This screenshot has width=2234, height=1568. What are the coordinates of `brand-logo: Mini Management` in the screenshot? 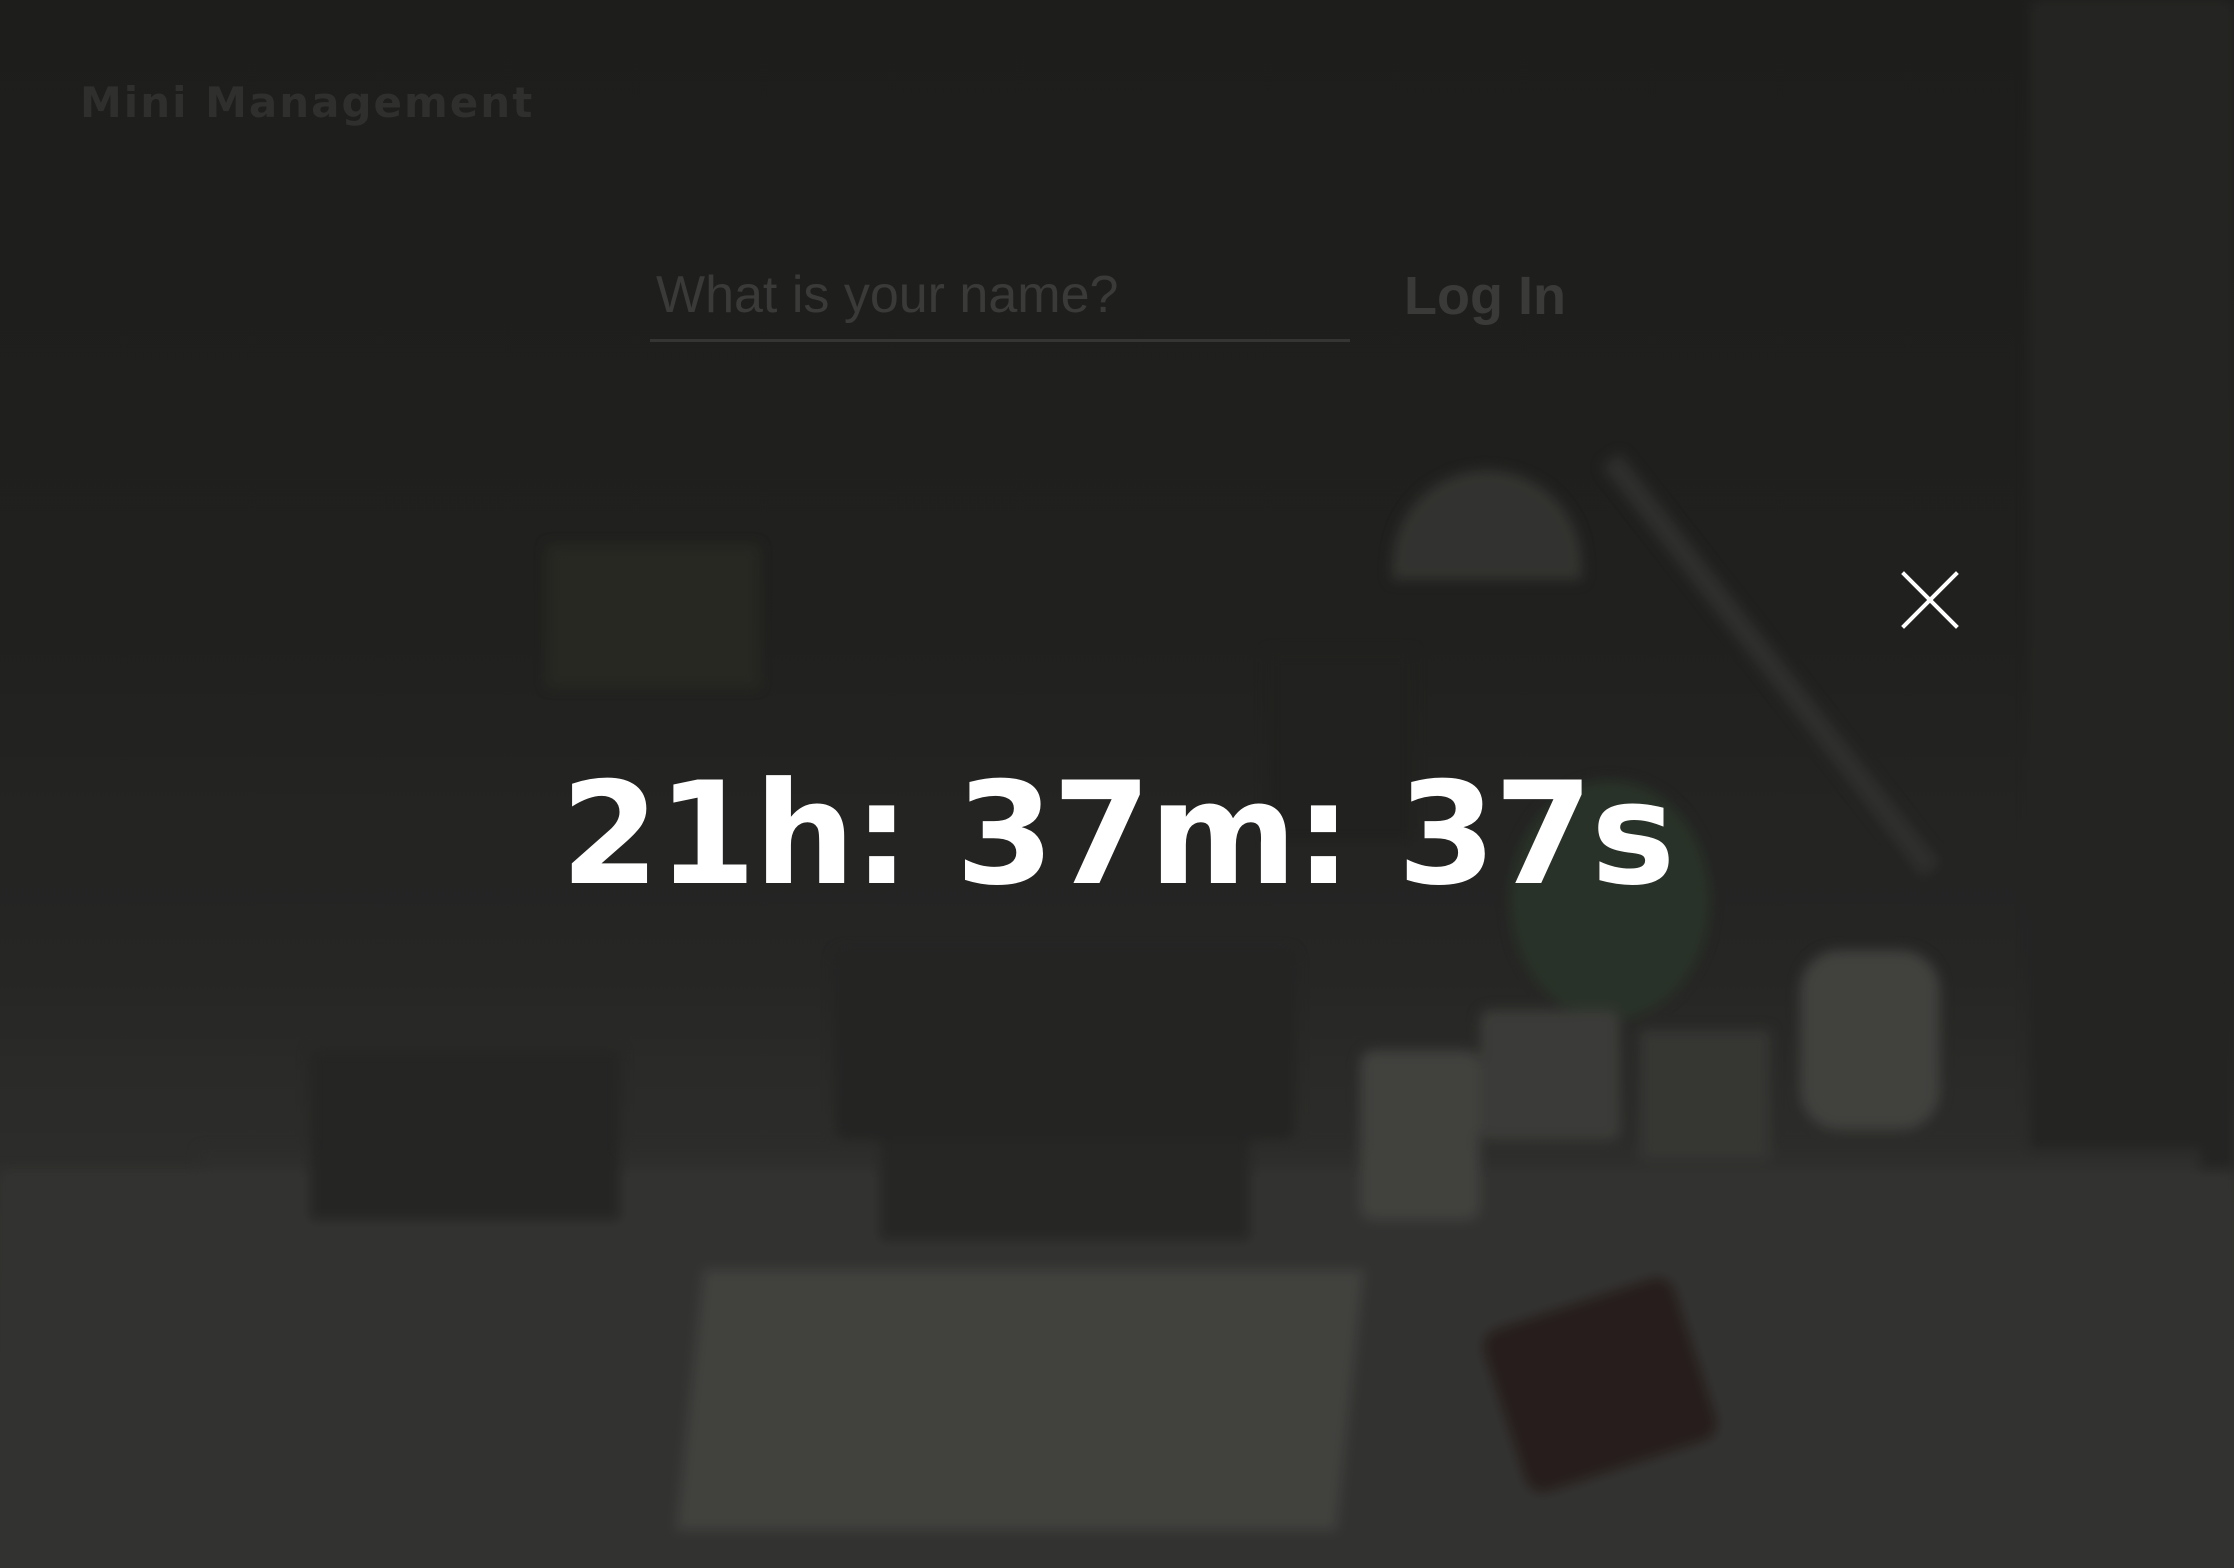 It's located at (307, 102).